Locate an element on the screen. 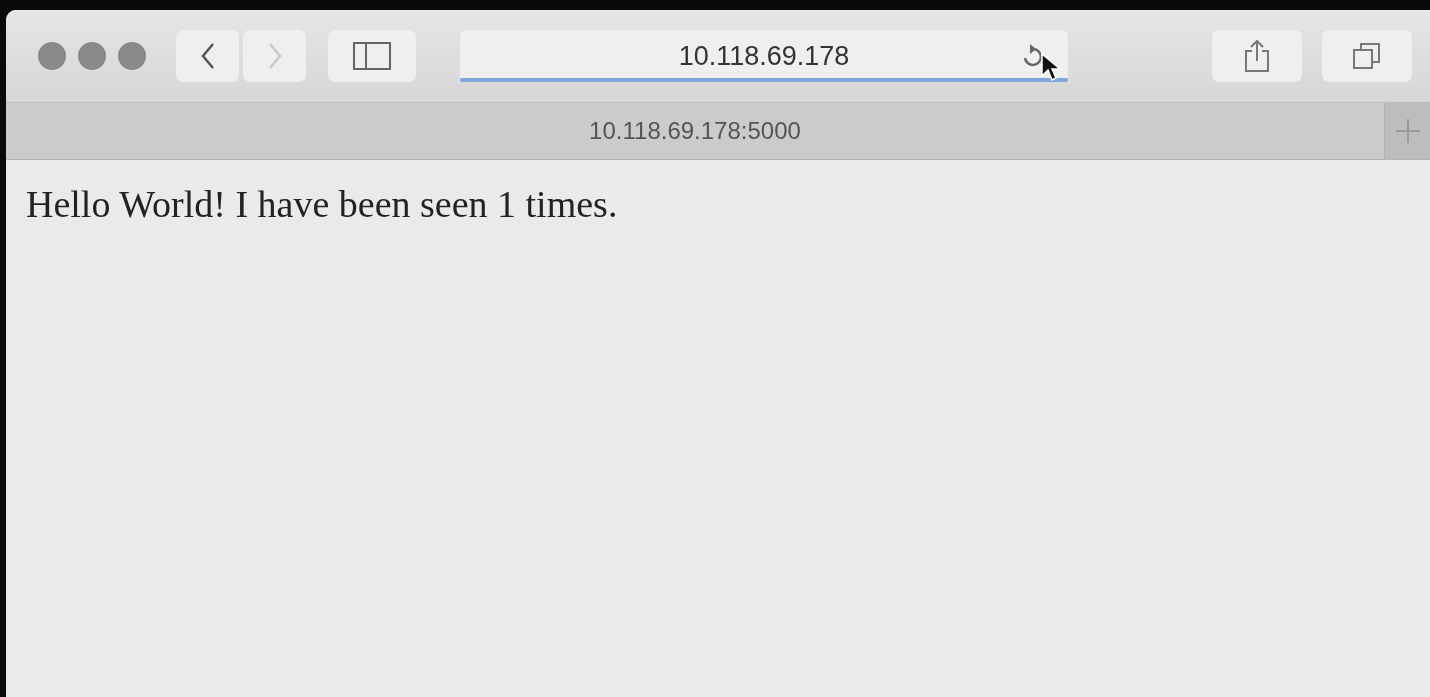 The image size is (1430, 697). tabs-overview-button is located at coordinates (1367, 56).